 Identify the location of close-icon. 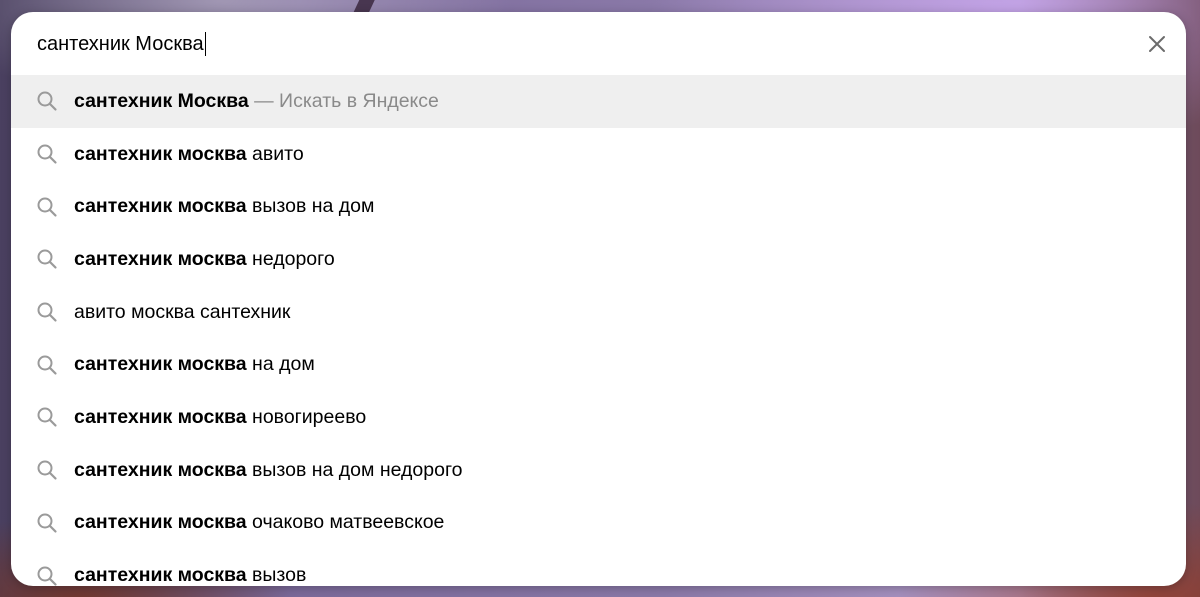
(1157, 44).